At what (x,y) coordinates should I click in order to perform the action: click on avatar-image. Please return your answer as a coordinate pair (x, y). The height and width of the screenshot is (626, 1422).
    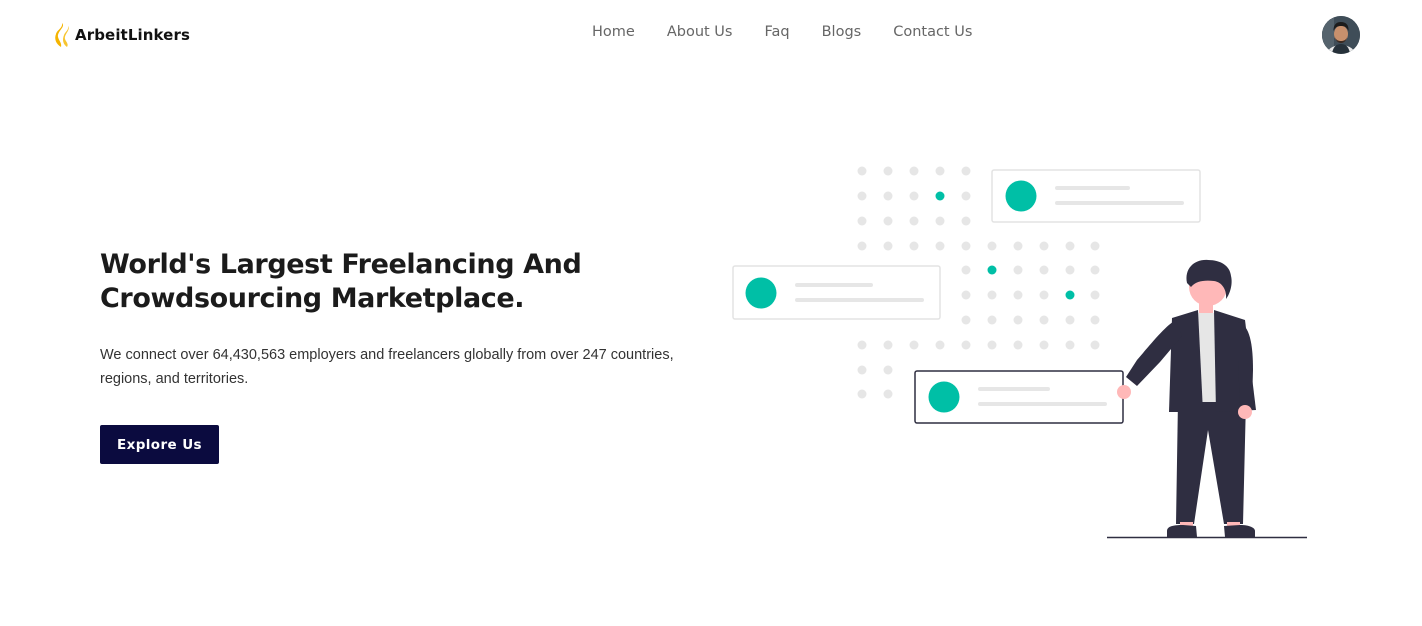
    Looking at the image, I should click on (1341, 35).